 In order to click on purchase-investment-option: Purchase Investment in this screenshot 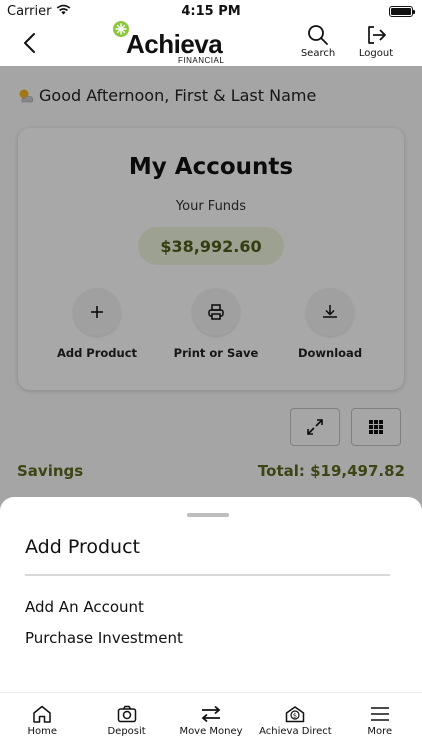, I will do `click(104, 638)`.